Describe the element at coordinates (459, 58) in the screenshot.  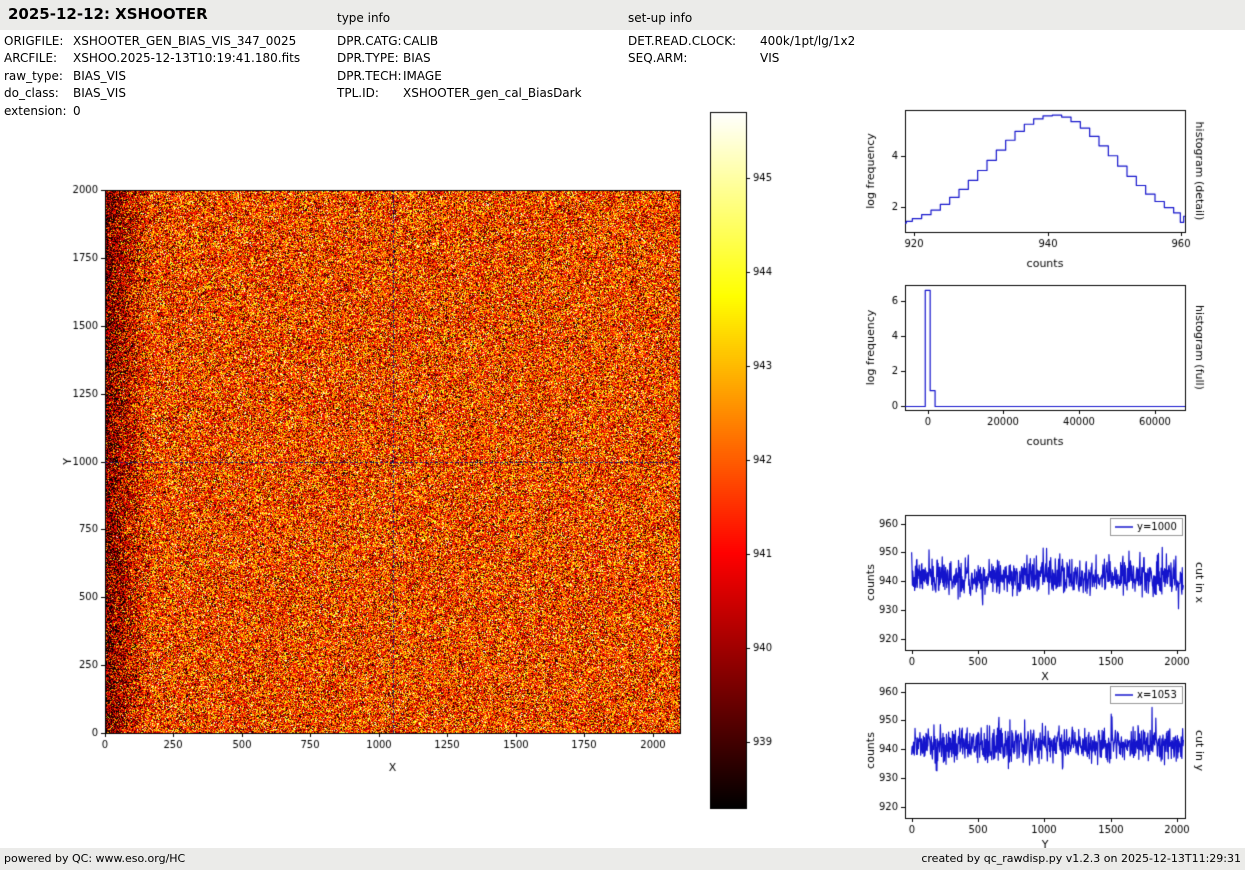
I see `info-row: DPR.TYPE: BIAS` at that location.